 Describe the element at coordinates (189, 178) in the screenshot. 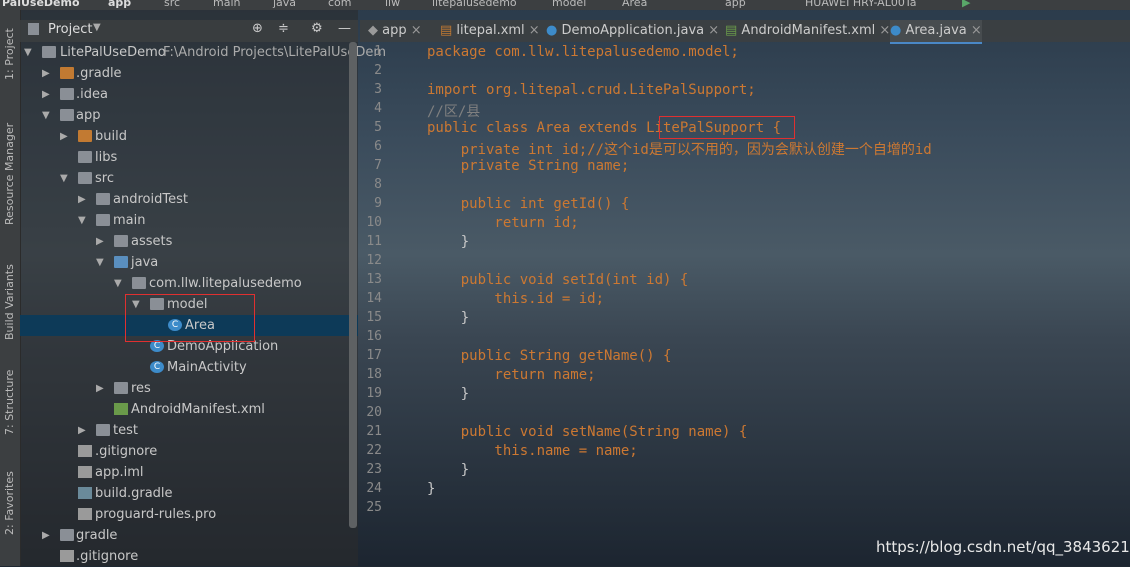

I see `tree-item-src: ▼ src` at that location.